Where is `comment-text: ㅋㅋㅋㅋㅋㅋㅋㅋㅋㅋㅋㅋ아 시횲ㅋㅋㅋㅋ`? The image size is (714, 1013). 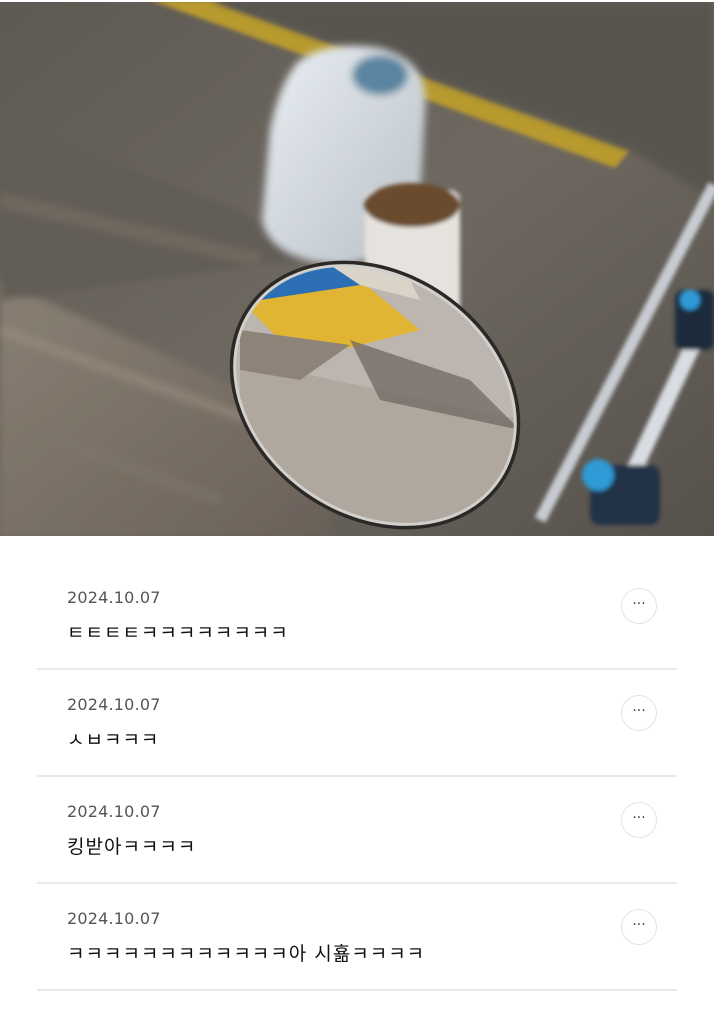 comment-text: ㅋㅋㅋㅋㅋㅋㅋㅋㅋㅋㅋㅋ아 시횲ㅋㅋㅋㅋ is located at coordinates (246, 954).